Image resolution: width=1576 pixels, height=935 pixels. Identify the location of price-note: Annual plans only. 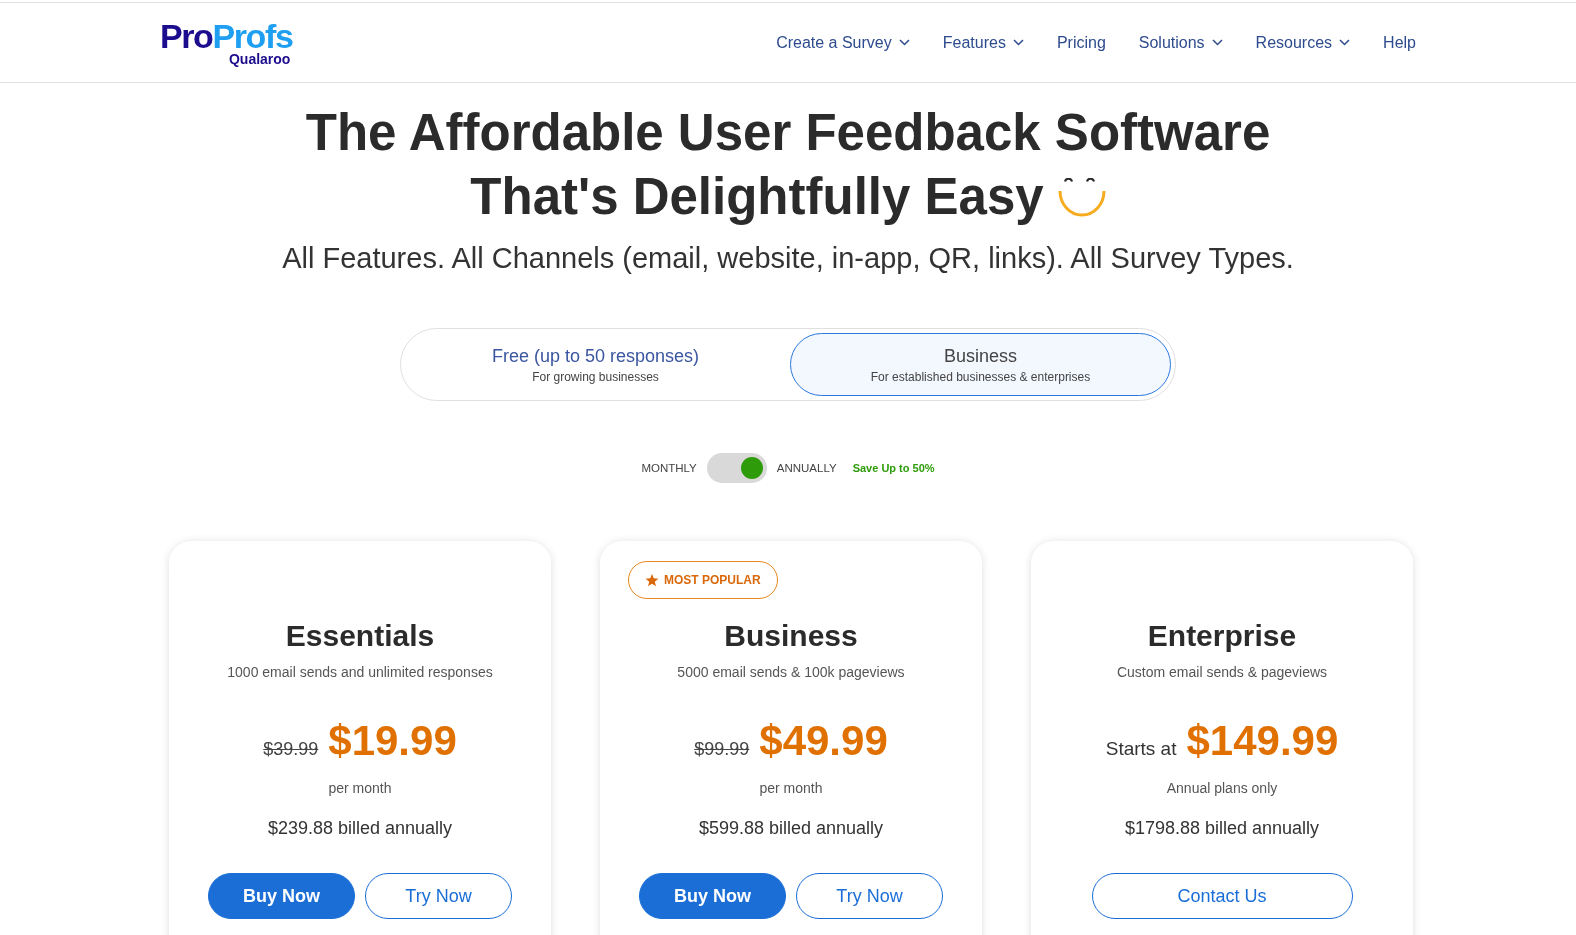
(1222, 788).